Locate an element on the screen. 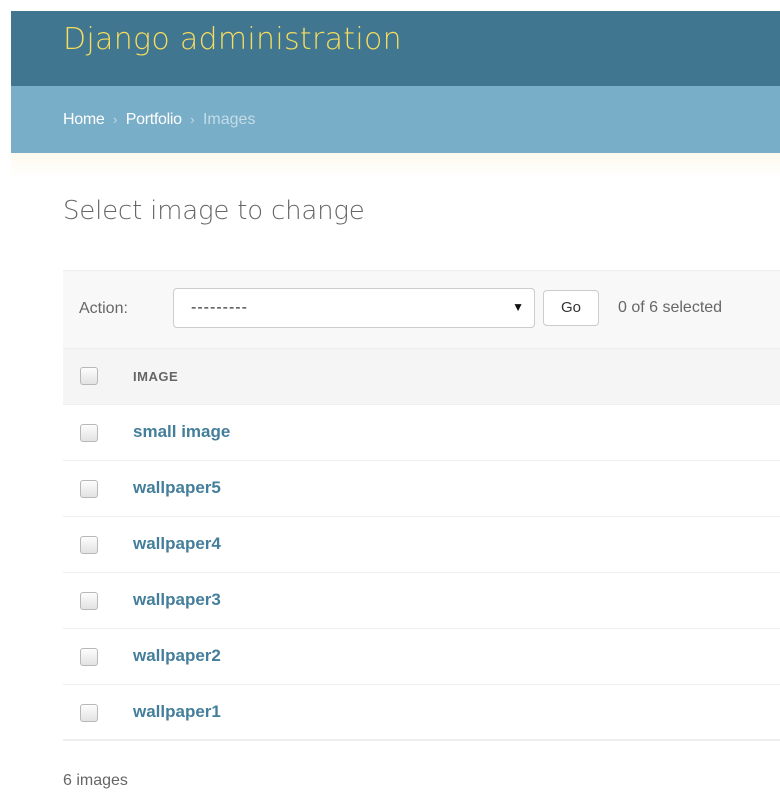 This screenshot has width=780, height=810. breadcrumb: Home › Portfolio › Images is located at coordinates (395, 119).